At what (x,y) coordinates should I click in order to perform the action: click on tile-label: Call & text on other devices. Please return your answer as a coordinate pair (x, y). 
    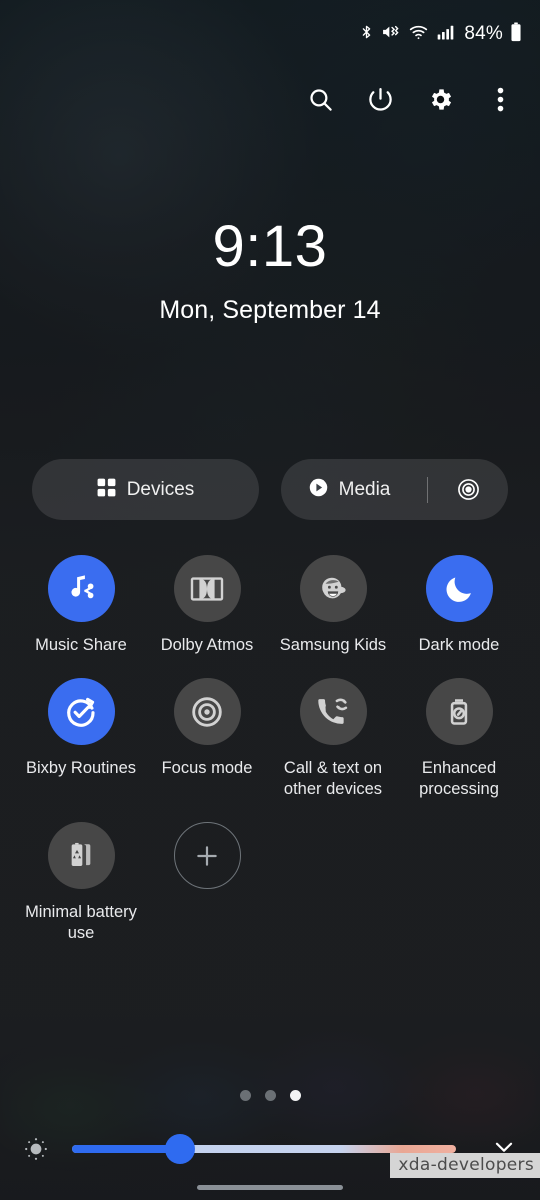
    Looking at the image, I should click on (333, 779).